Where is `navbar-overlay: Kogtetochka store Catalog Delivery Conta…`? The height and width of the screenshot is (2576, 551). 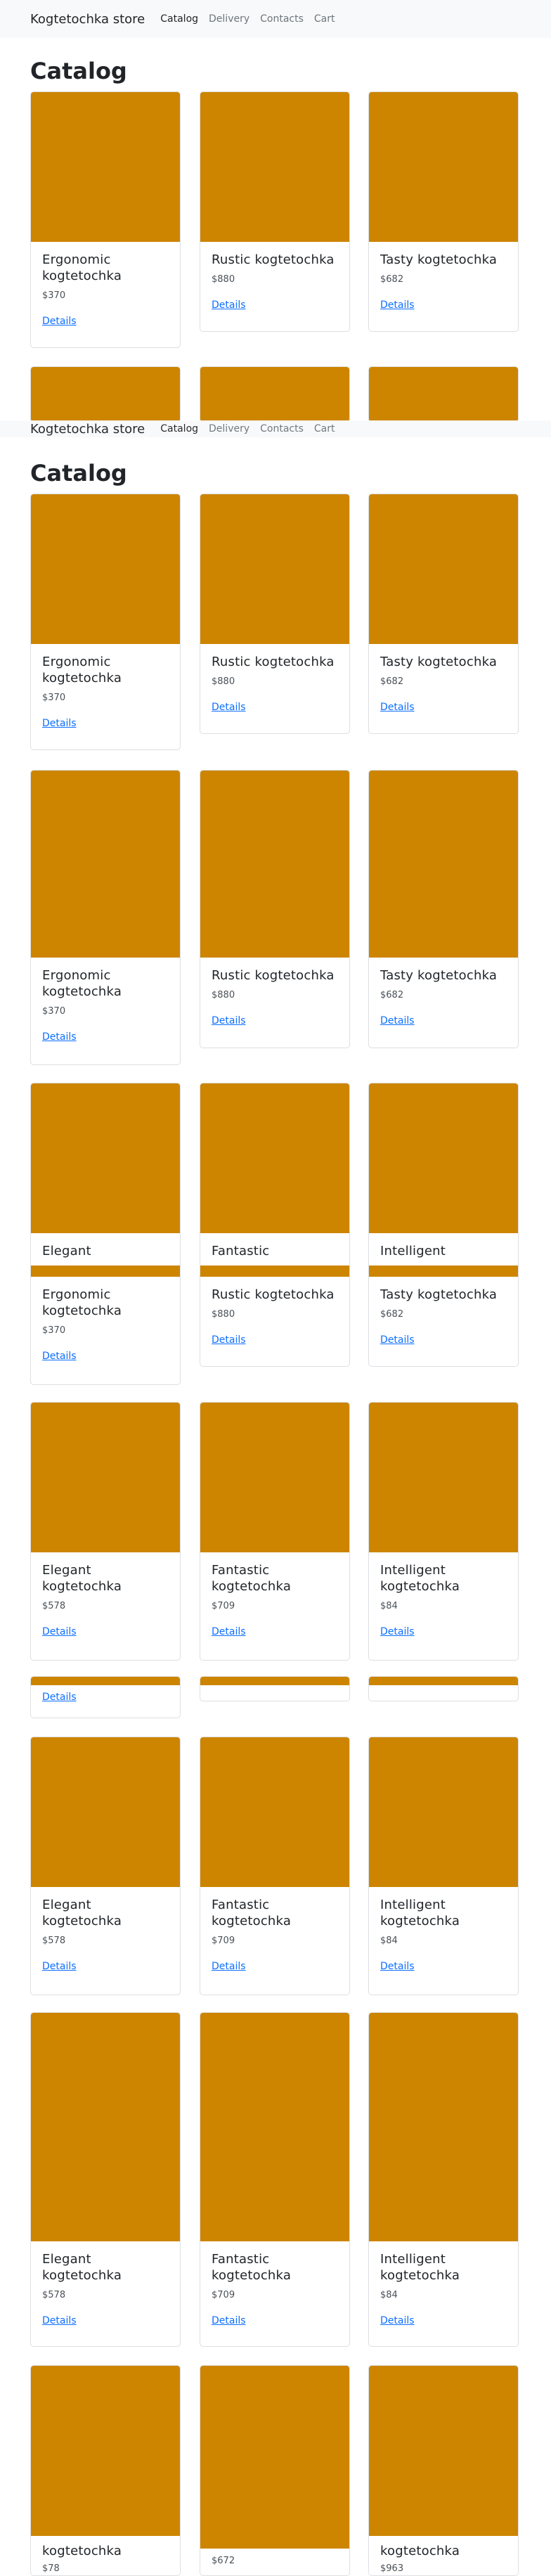 navbar-overlay: Kogtetochka store Catalog Delivery Conta… is located at coordinates (275, 428).